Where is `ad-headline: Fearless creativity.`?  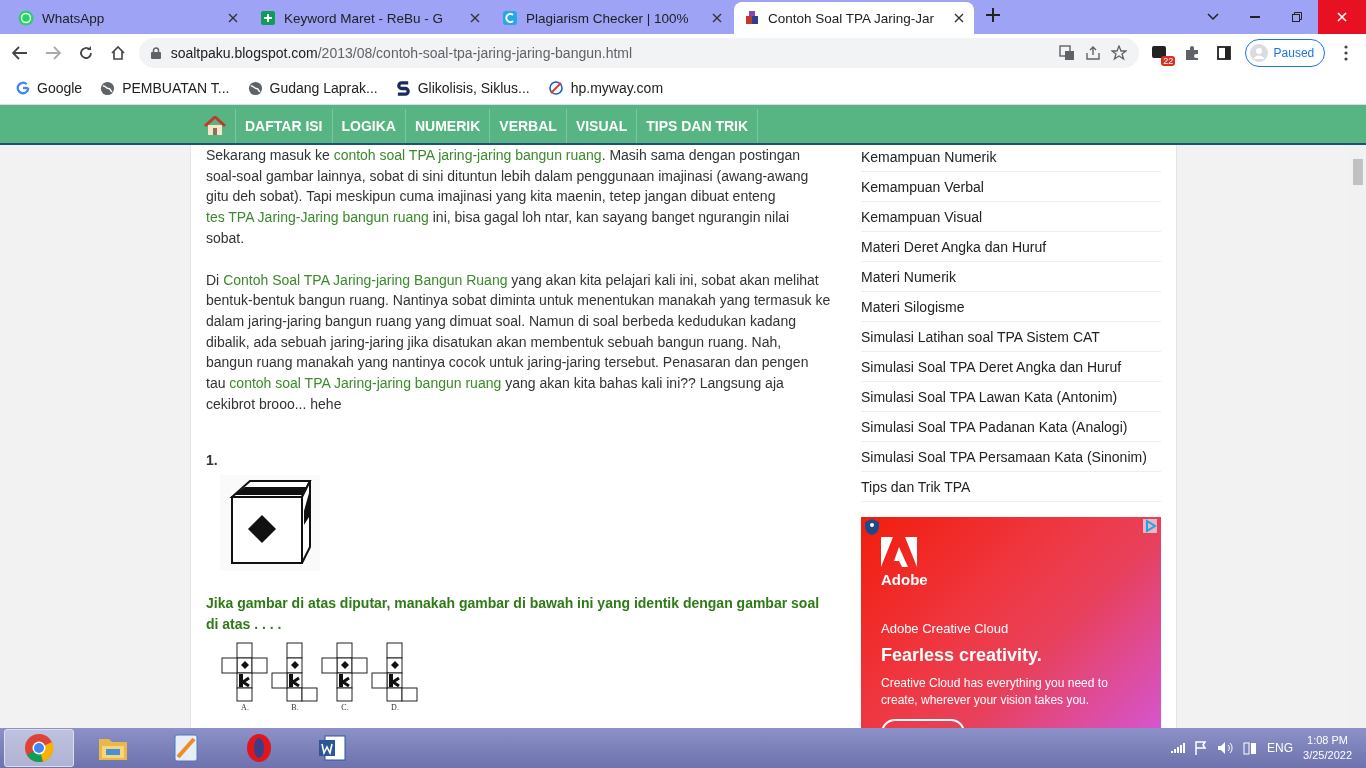
ad-headline: Fearless creativity. is located at coordinates (962, 655).